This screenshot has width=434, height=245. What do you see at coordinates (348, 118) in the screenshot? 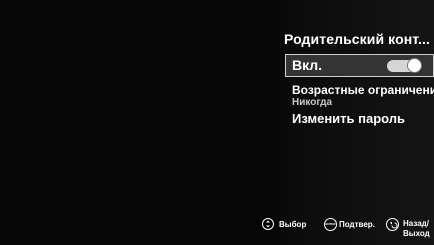
I see `change-password-item: Изменить пароль` at bounding box center [348, 118].